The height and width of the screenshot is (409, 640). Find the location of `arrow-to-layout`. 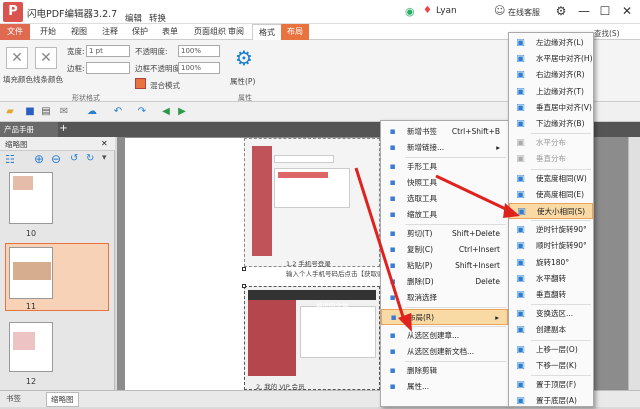

arrow-to-layout is located at coordinates (380, 244).